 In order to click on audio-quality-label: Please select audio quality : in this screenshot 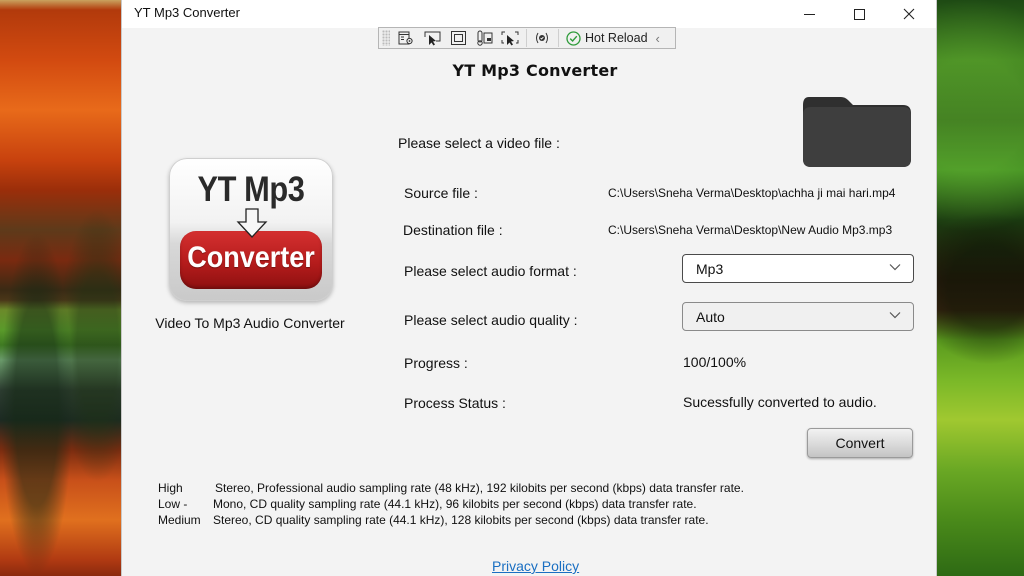, I will do `click(491, 320)`.